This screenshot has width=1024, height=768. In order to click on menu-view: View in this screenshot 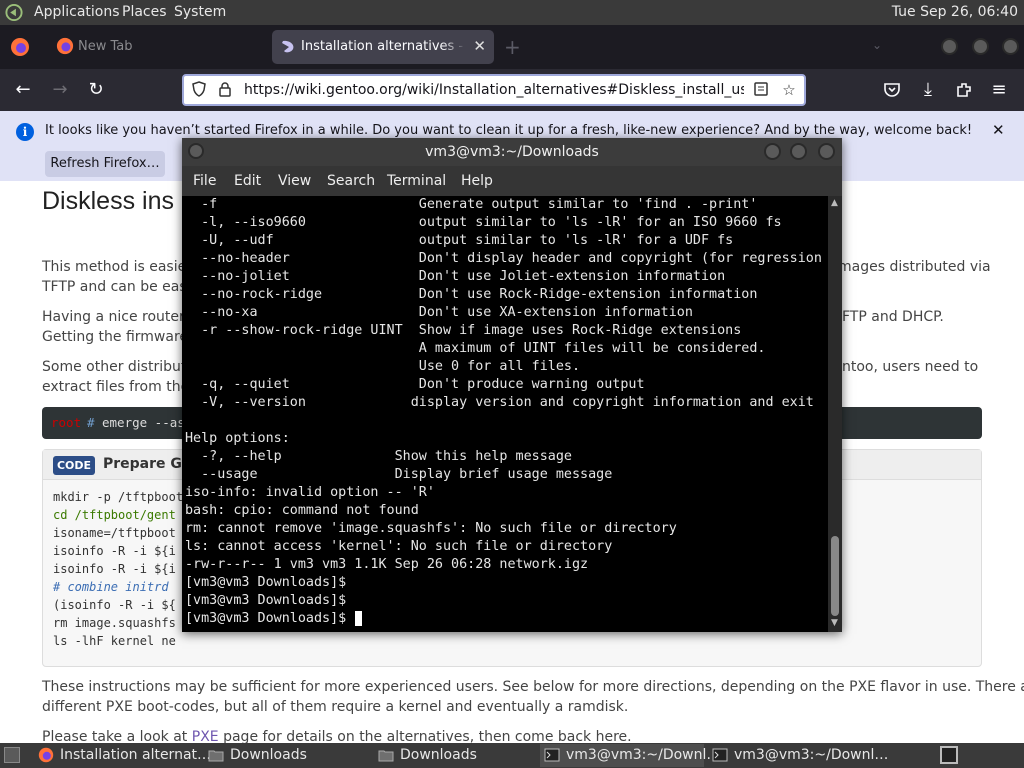, I will do `click(294, 181)`.